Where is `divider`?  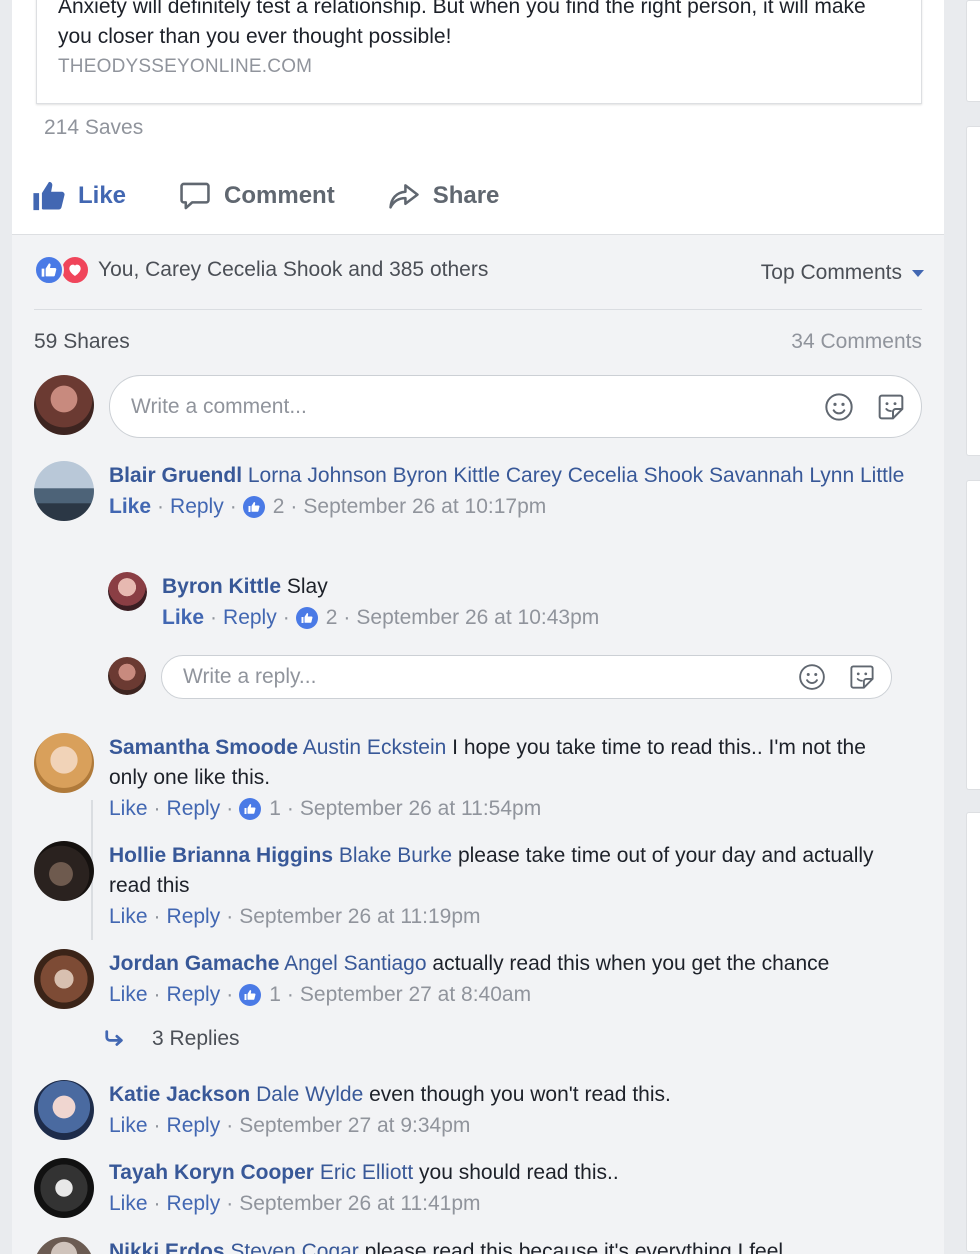 divider is located at coordinates (478, 309).